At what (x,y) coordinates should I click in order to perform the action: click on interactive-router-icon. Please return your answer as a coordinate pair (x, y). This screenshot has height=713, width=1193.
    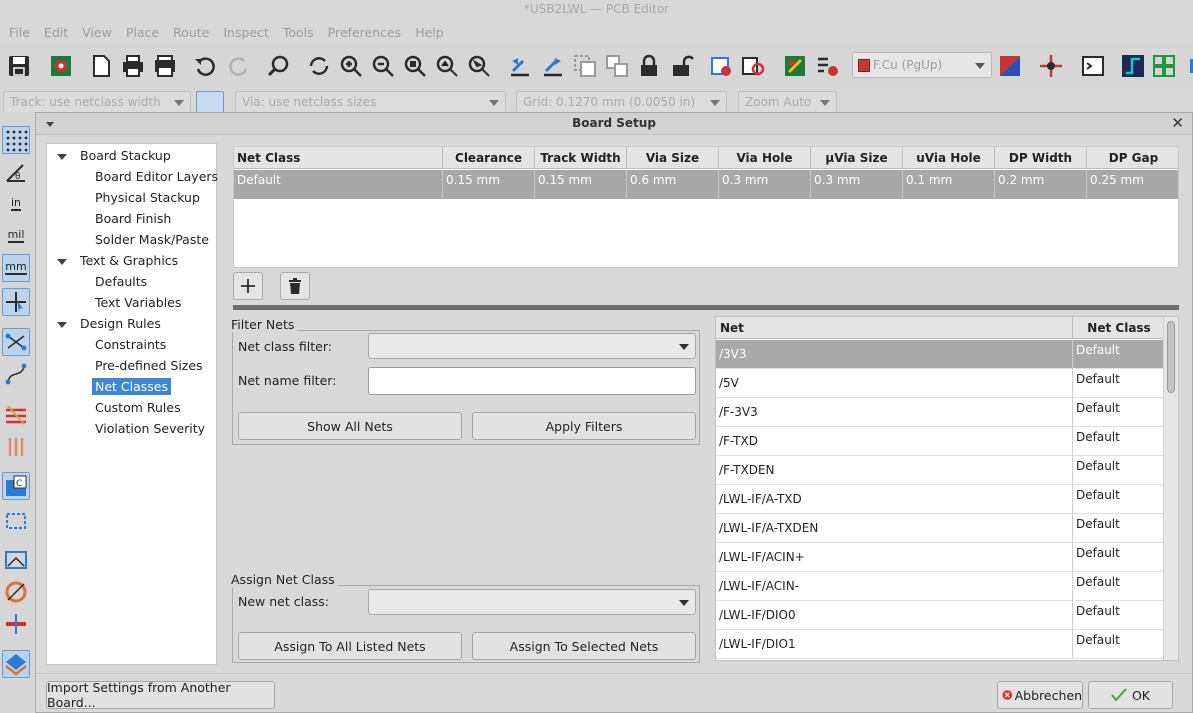
    Looking at the image, I should click on (1133, 66).